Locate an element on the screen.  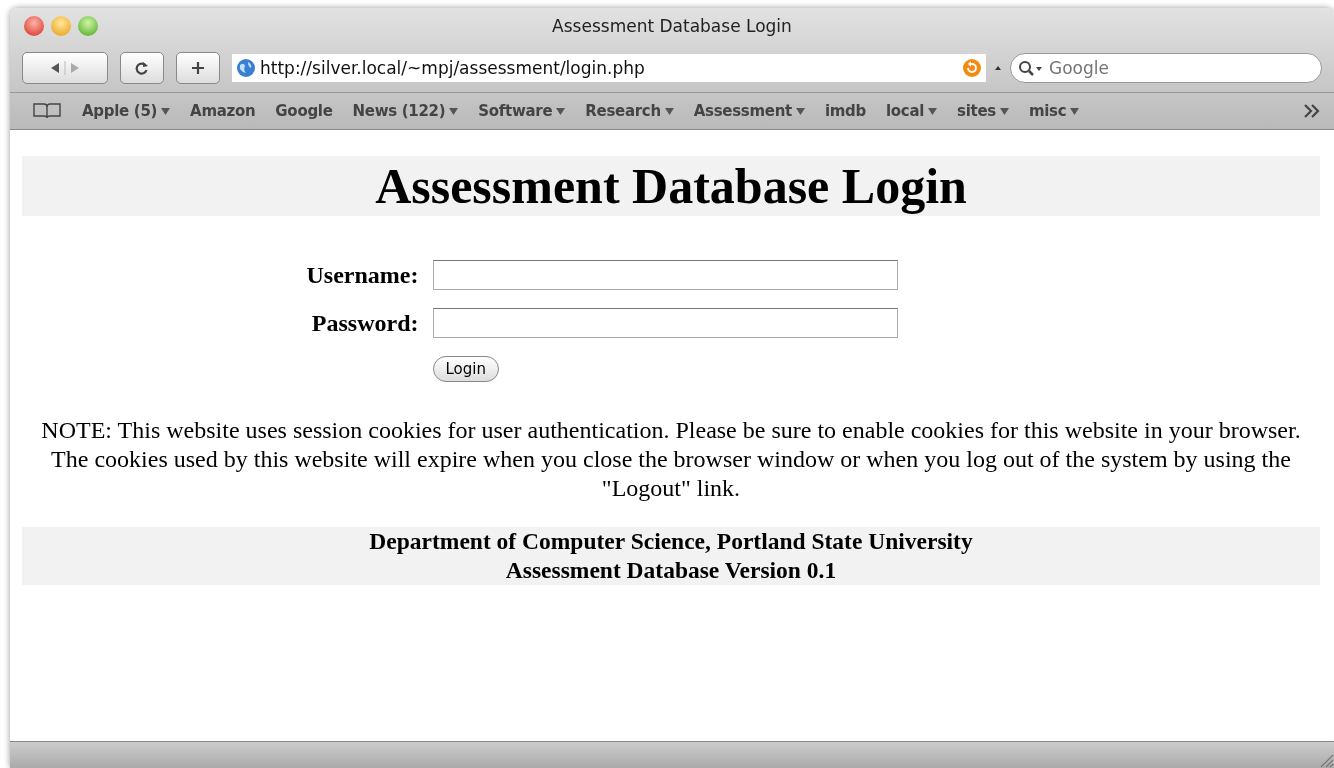
reload-icon is located at coordinates (142, 68).